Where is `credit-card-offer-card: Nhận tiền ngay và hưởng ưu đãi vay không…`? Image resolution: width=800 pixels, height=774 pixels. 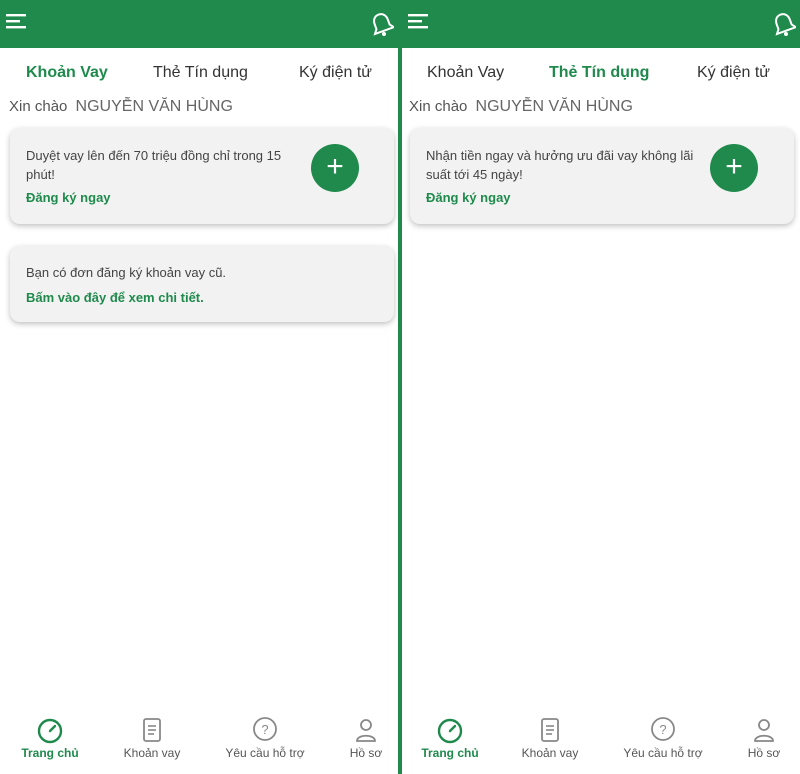
credit-card-offer-card: Nhận tiền ngay và hưởng ưu đãi vay không… is located at coordinates (602, 176).